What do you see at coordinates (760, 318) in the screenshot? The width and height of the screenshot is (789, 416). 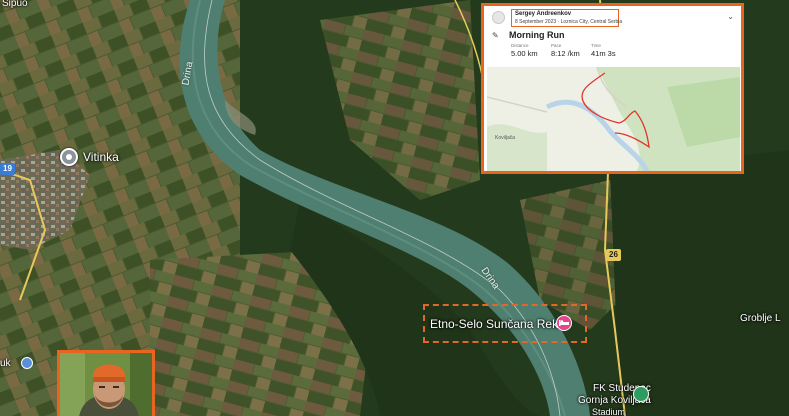 I see `place-label-groblje: Groblje L` at bounding box center [760, 318].